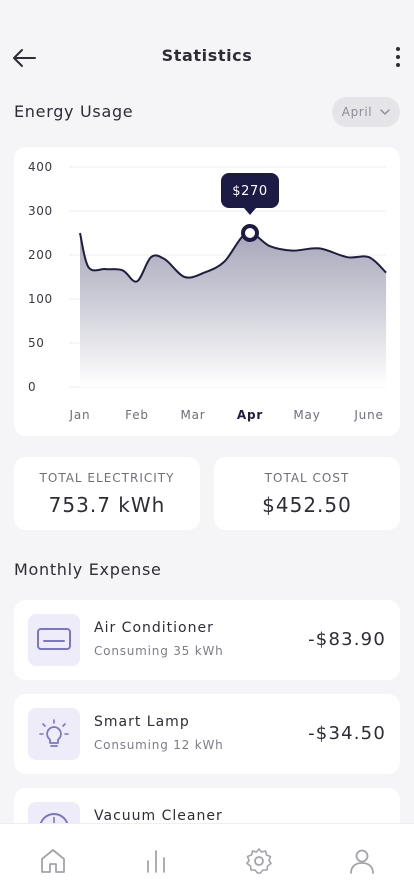  What do you see at coordinates (347, 733) in the screenshot?
I see `expense-item-amount: -$34.50` at bounding box center [347, 733].